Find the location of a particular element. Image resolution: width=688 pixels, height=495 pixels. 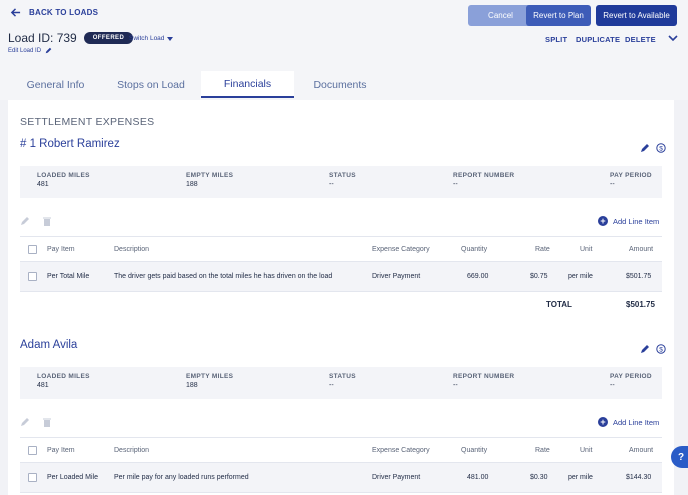

back-to-loads-link: BACK TO LOADS is located at coordinates (54, 12).